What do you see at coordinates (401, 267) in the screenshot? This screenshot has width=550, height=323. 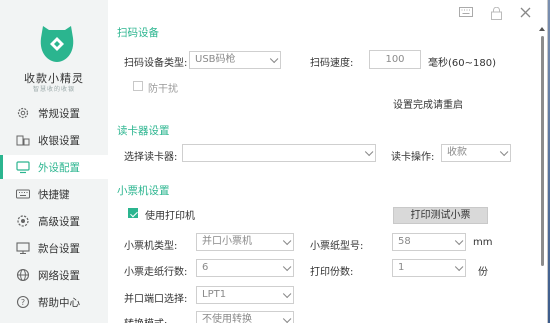 I see `print-copies-value: 1` at bounding box center [401, 267].